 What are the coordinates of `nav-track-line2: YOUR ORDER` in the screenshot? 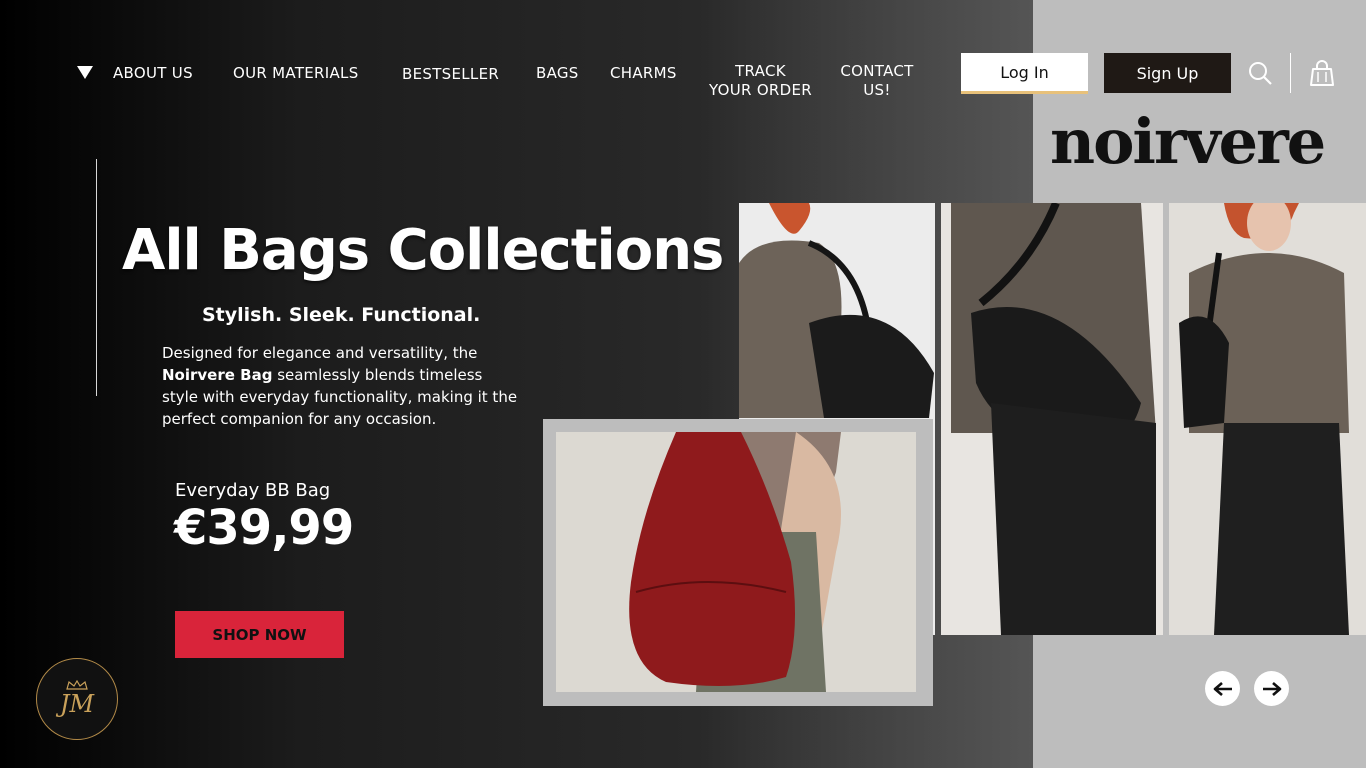 It's located at (760, 90).